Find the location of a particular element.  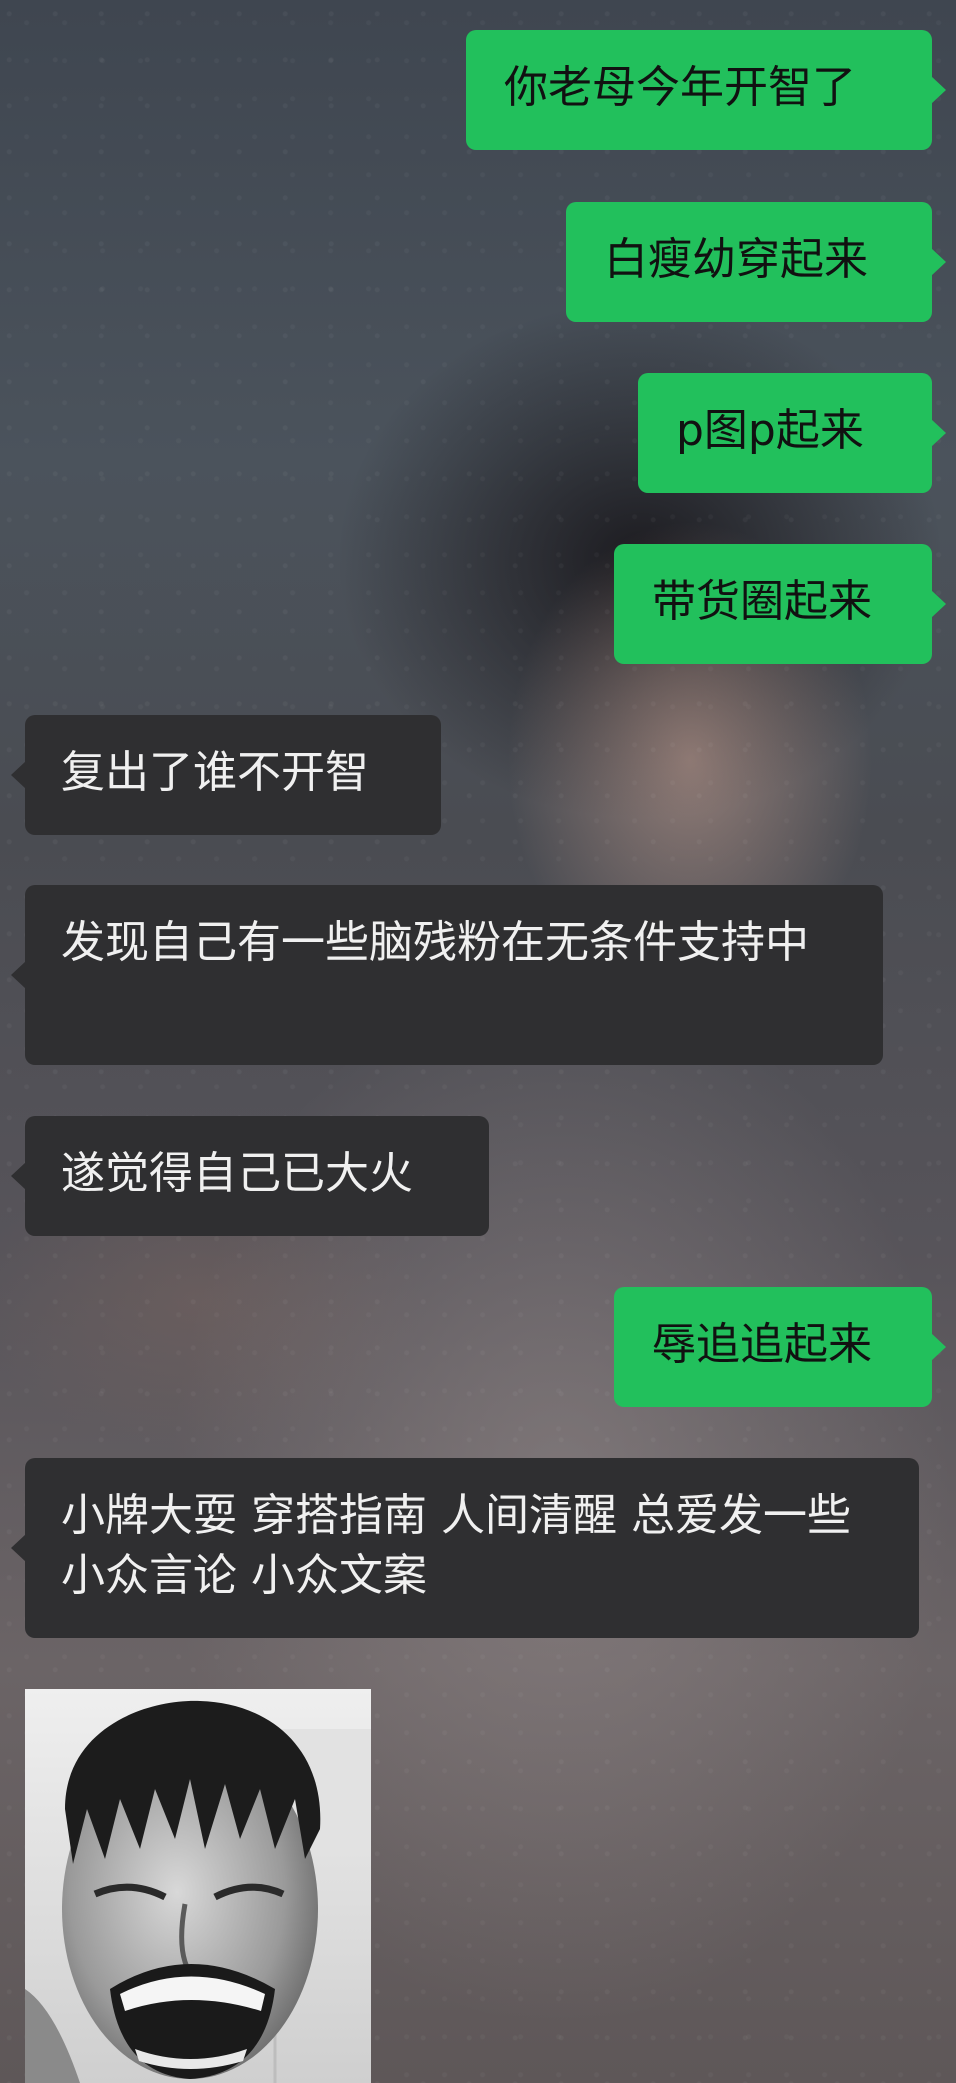

message-bubble-incoming: 小牌大耍 穿搭指南 人间清醒 总爱发一些小众言论 小众文案 is located at coordinates (465, 1548).